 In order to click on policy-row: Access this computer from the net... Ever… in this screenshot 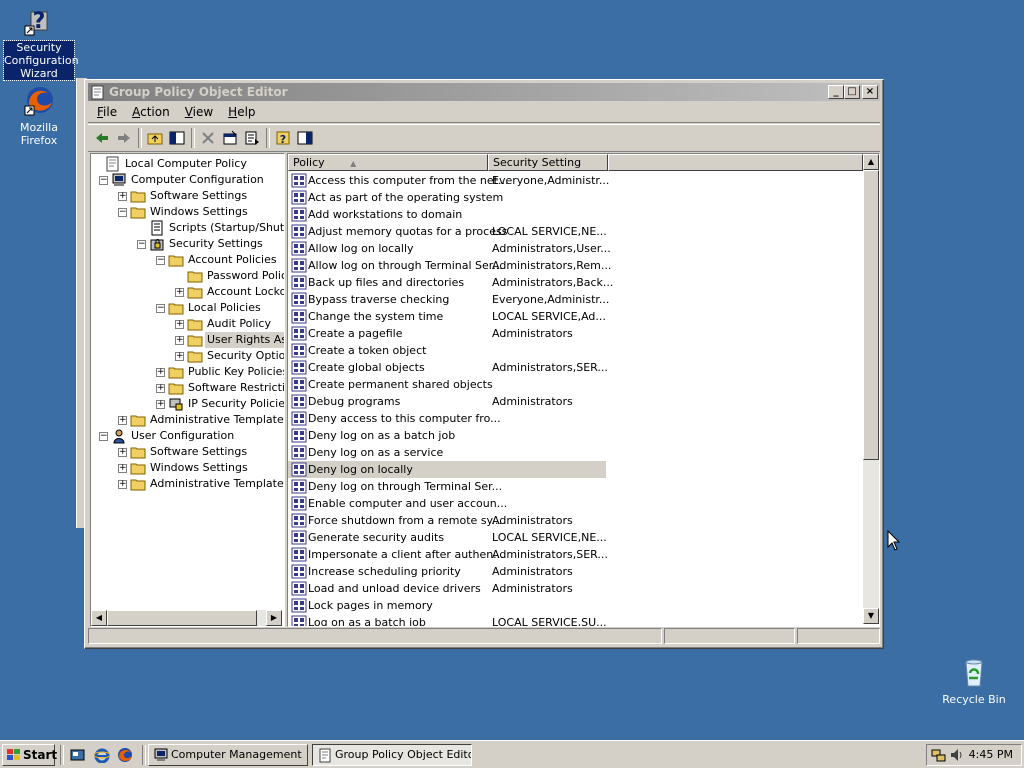, I will do `click(448, 180)`.